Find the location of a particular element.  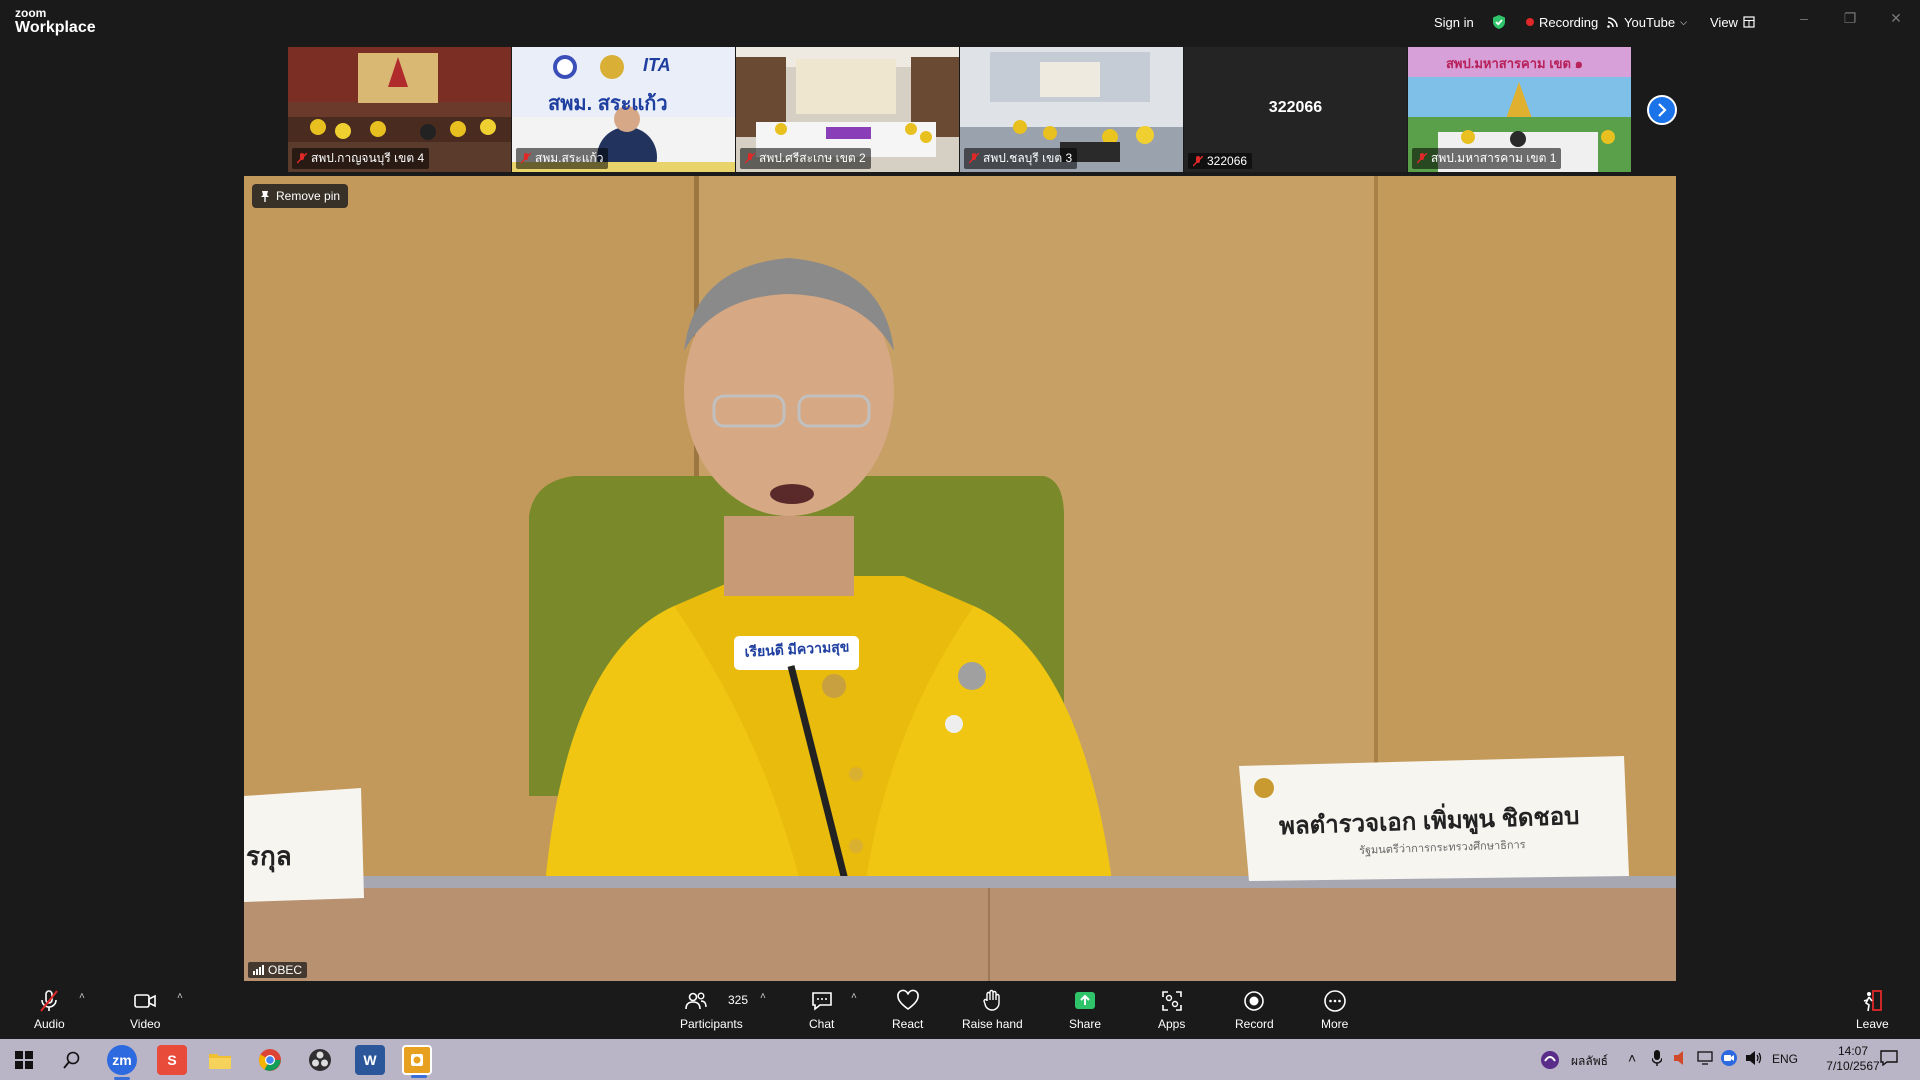

clock-time: 14:07 is located at coordinates (1853, 1051).